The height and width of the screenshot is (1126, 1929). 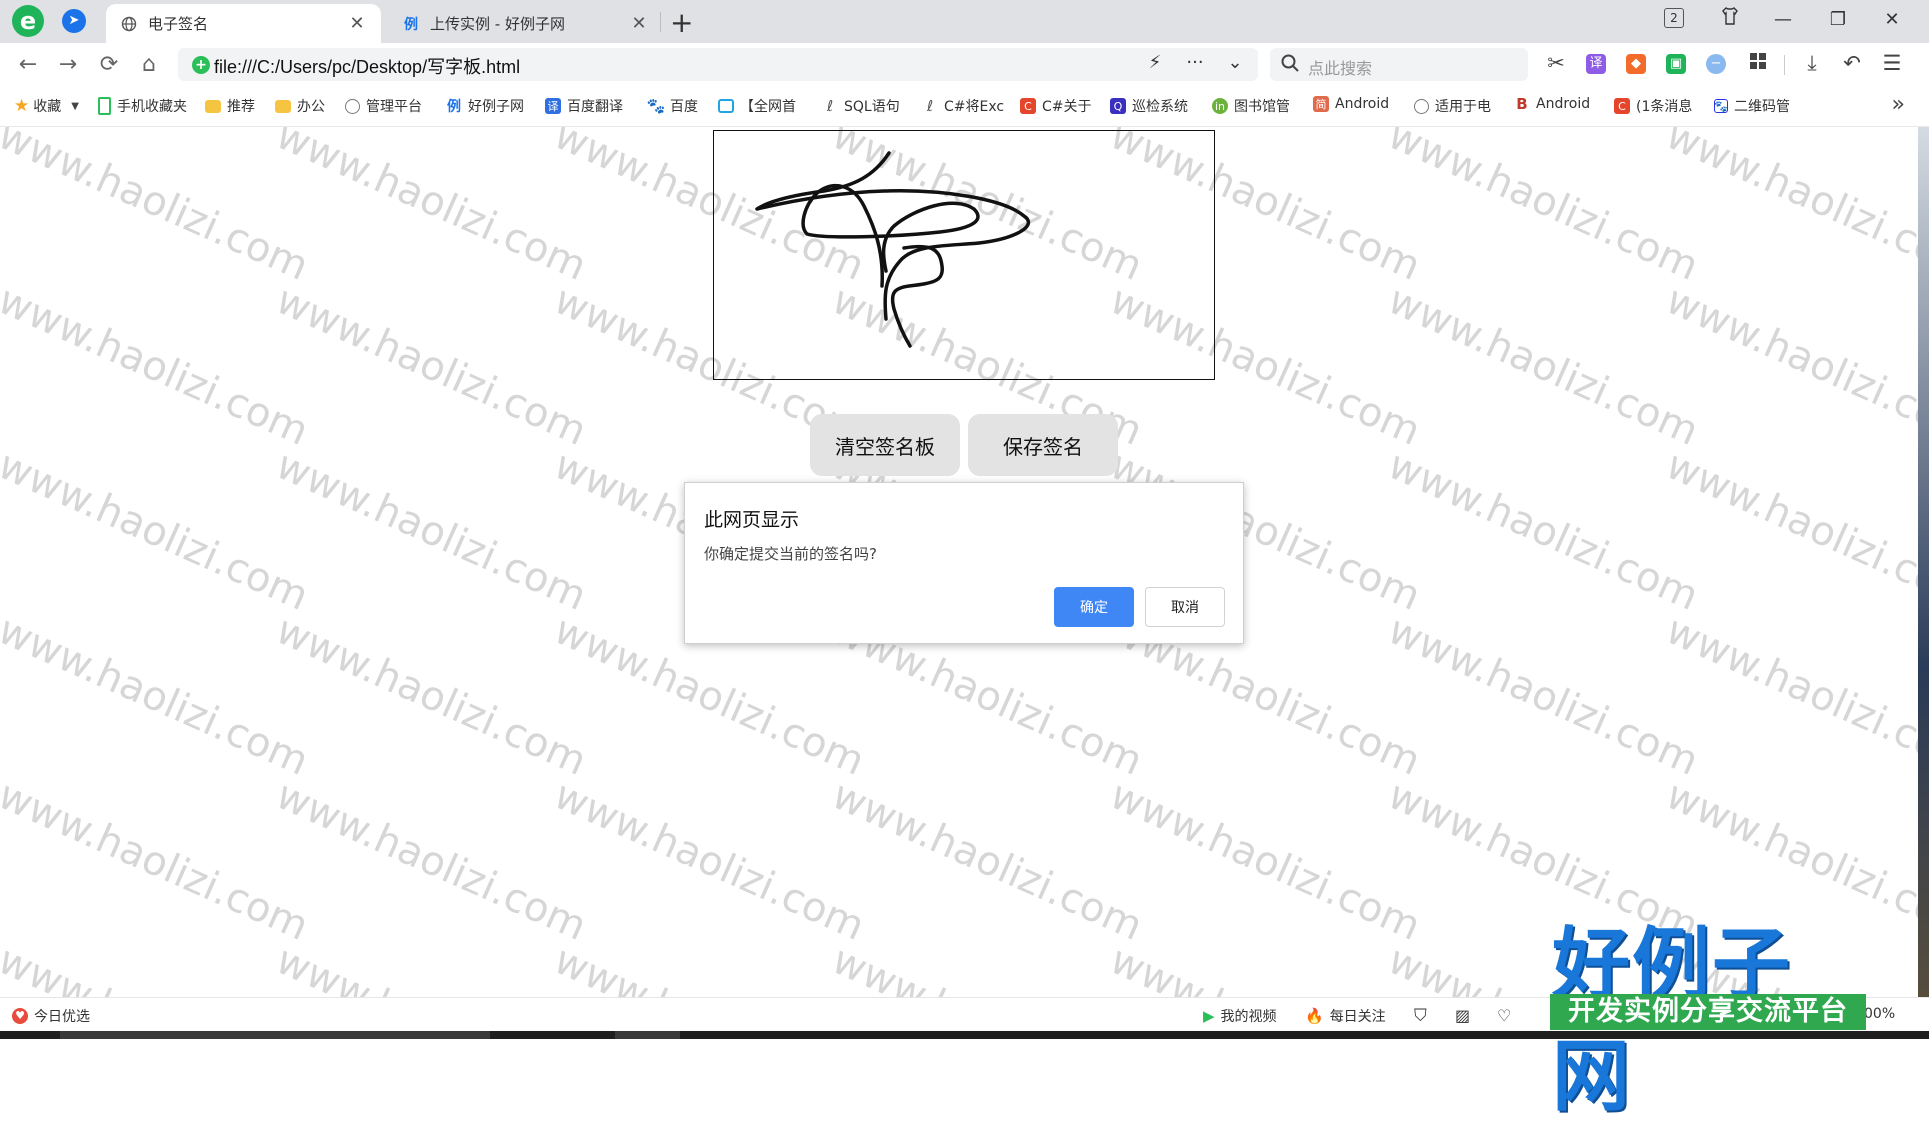 What do you see at coordinates (1892, 63) in the screenshot?
I see `menu-icon: ☰` at bounding box center [1892, 63].